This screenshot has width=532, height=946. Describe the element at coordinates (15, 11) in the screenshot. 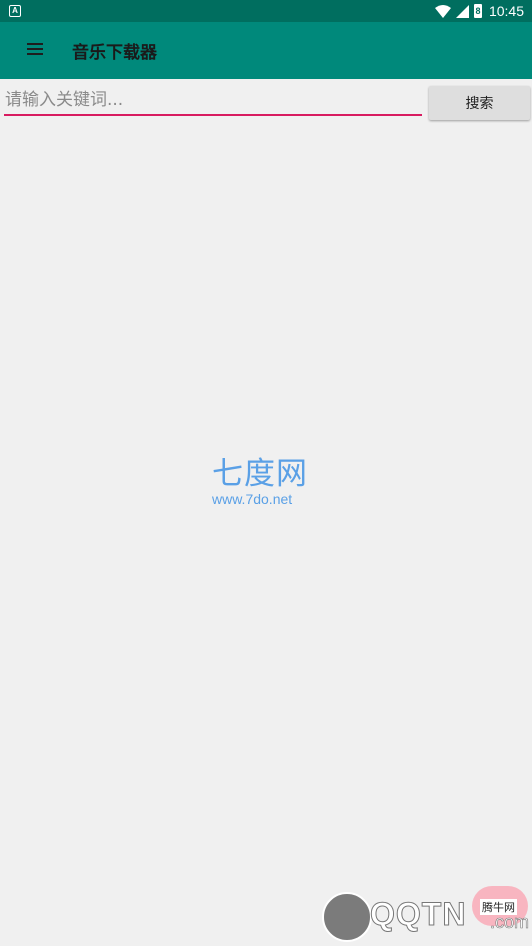

I see `notification-icon: A` at that location.